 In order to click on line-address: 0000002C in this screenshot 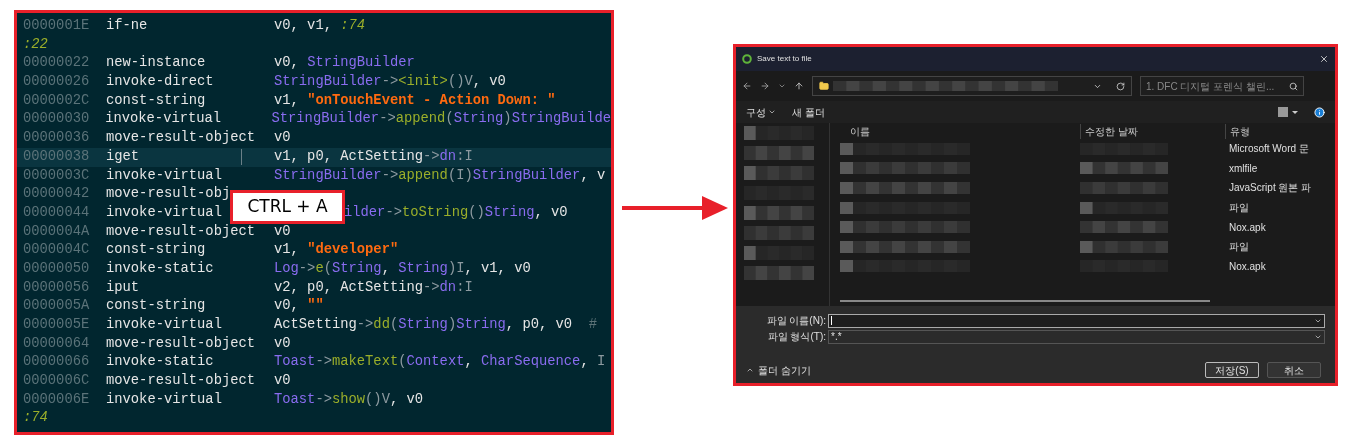, I will do `click(57, 100)`.